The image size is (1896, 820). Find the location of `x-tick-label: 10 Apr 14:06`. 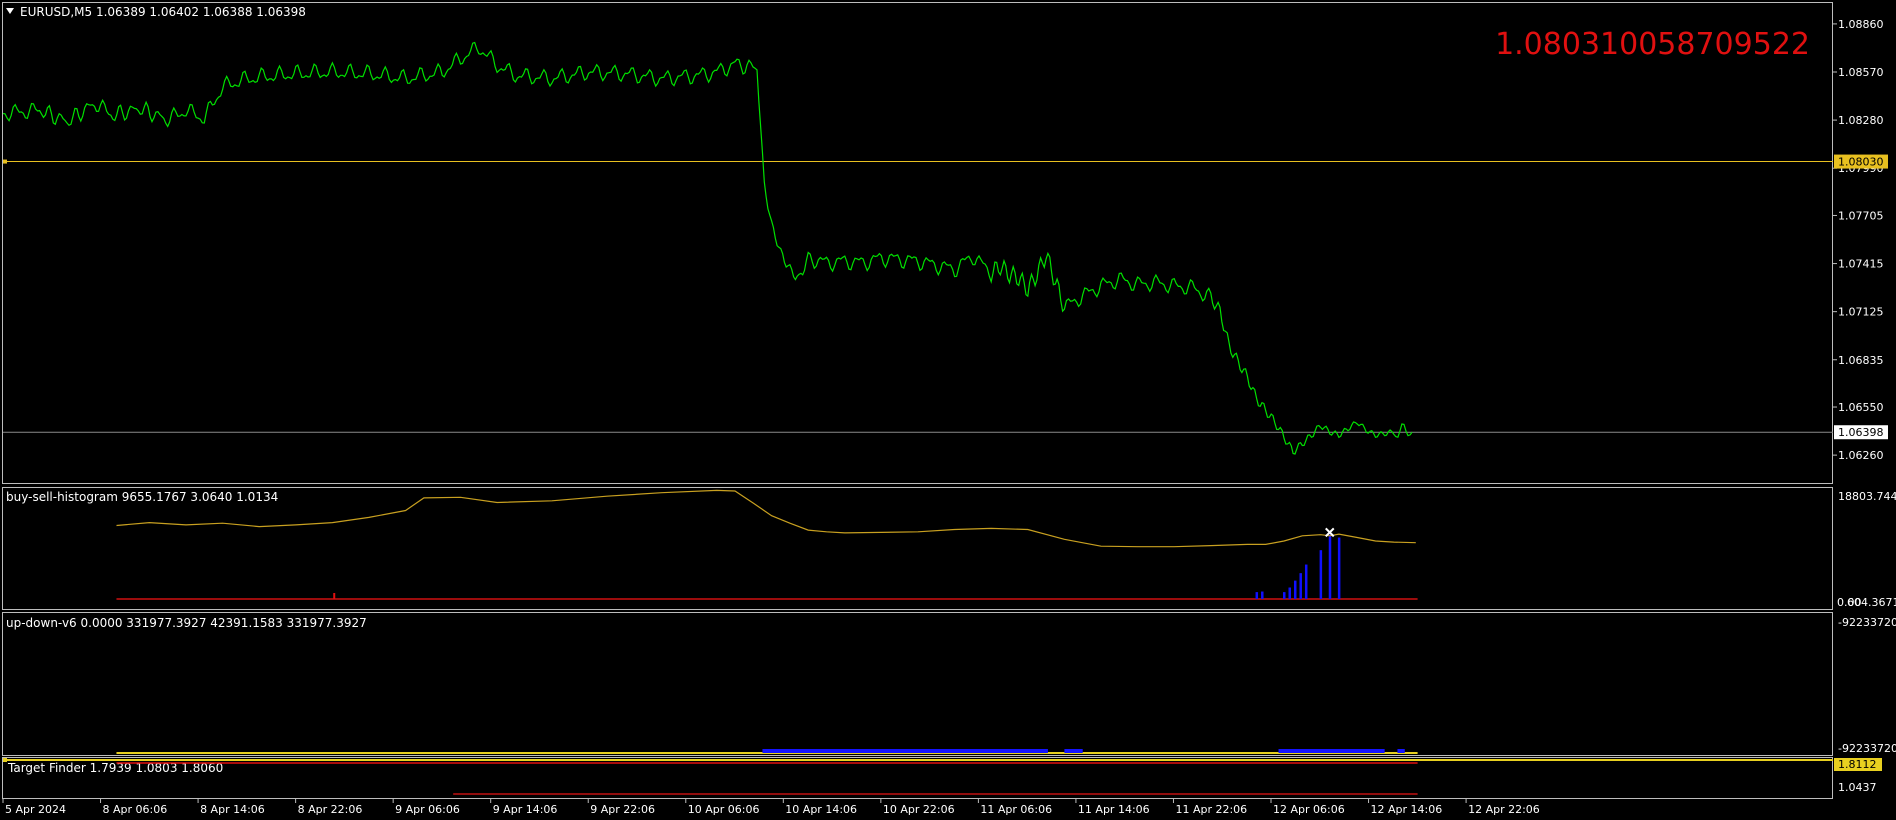

x-tick-label: 10 Apr 14:06 is located at coordinates (821, 809).